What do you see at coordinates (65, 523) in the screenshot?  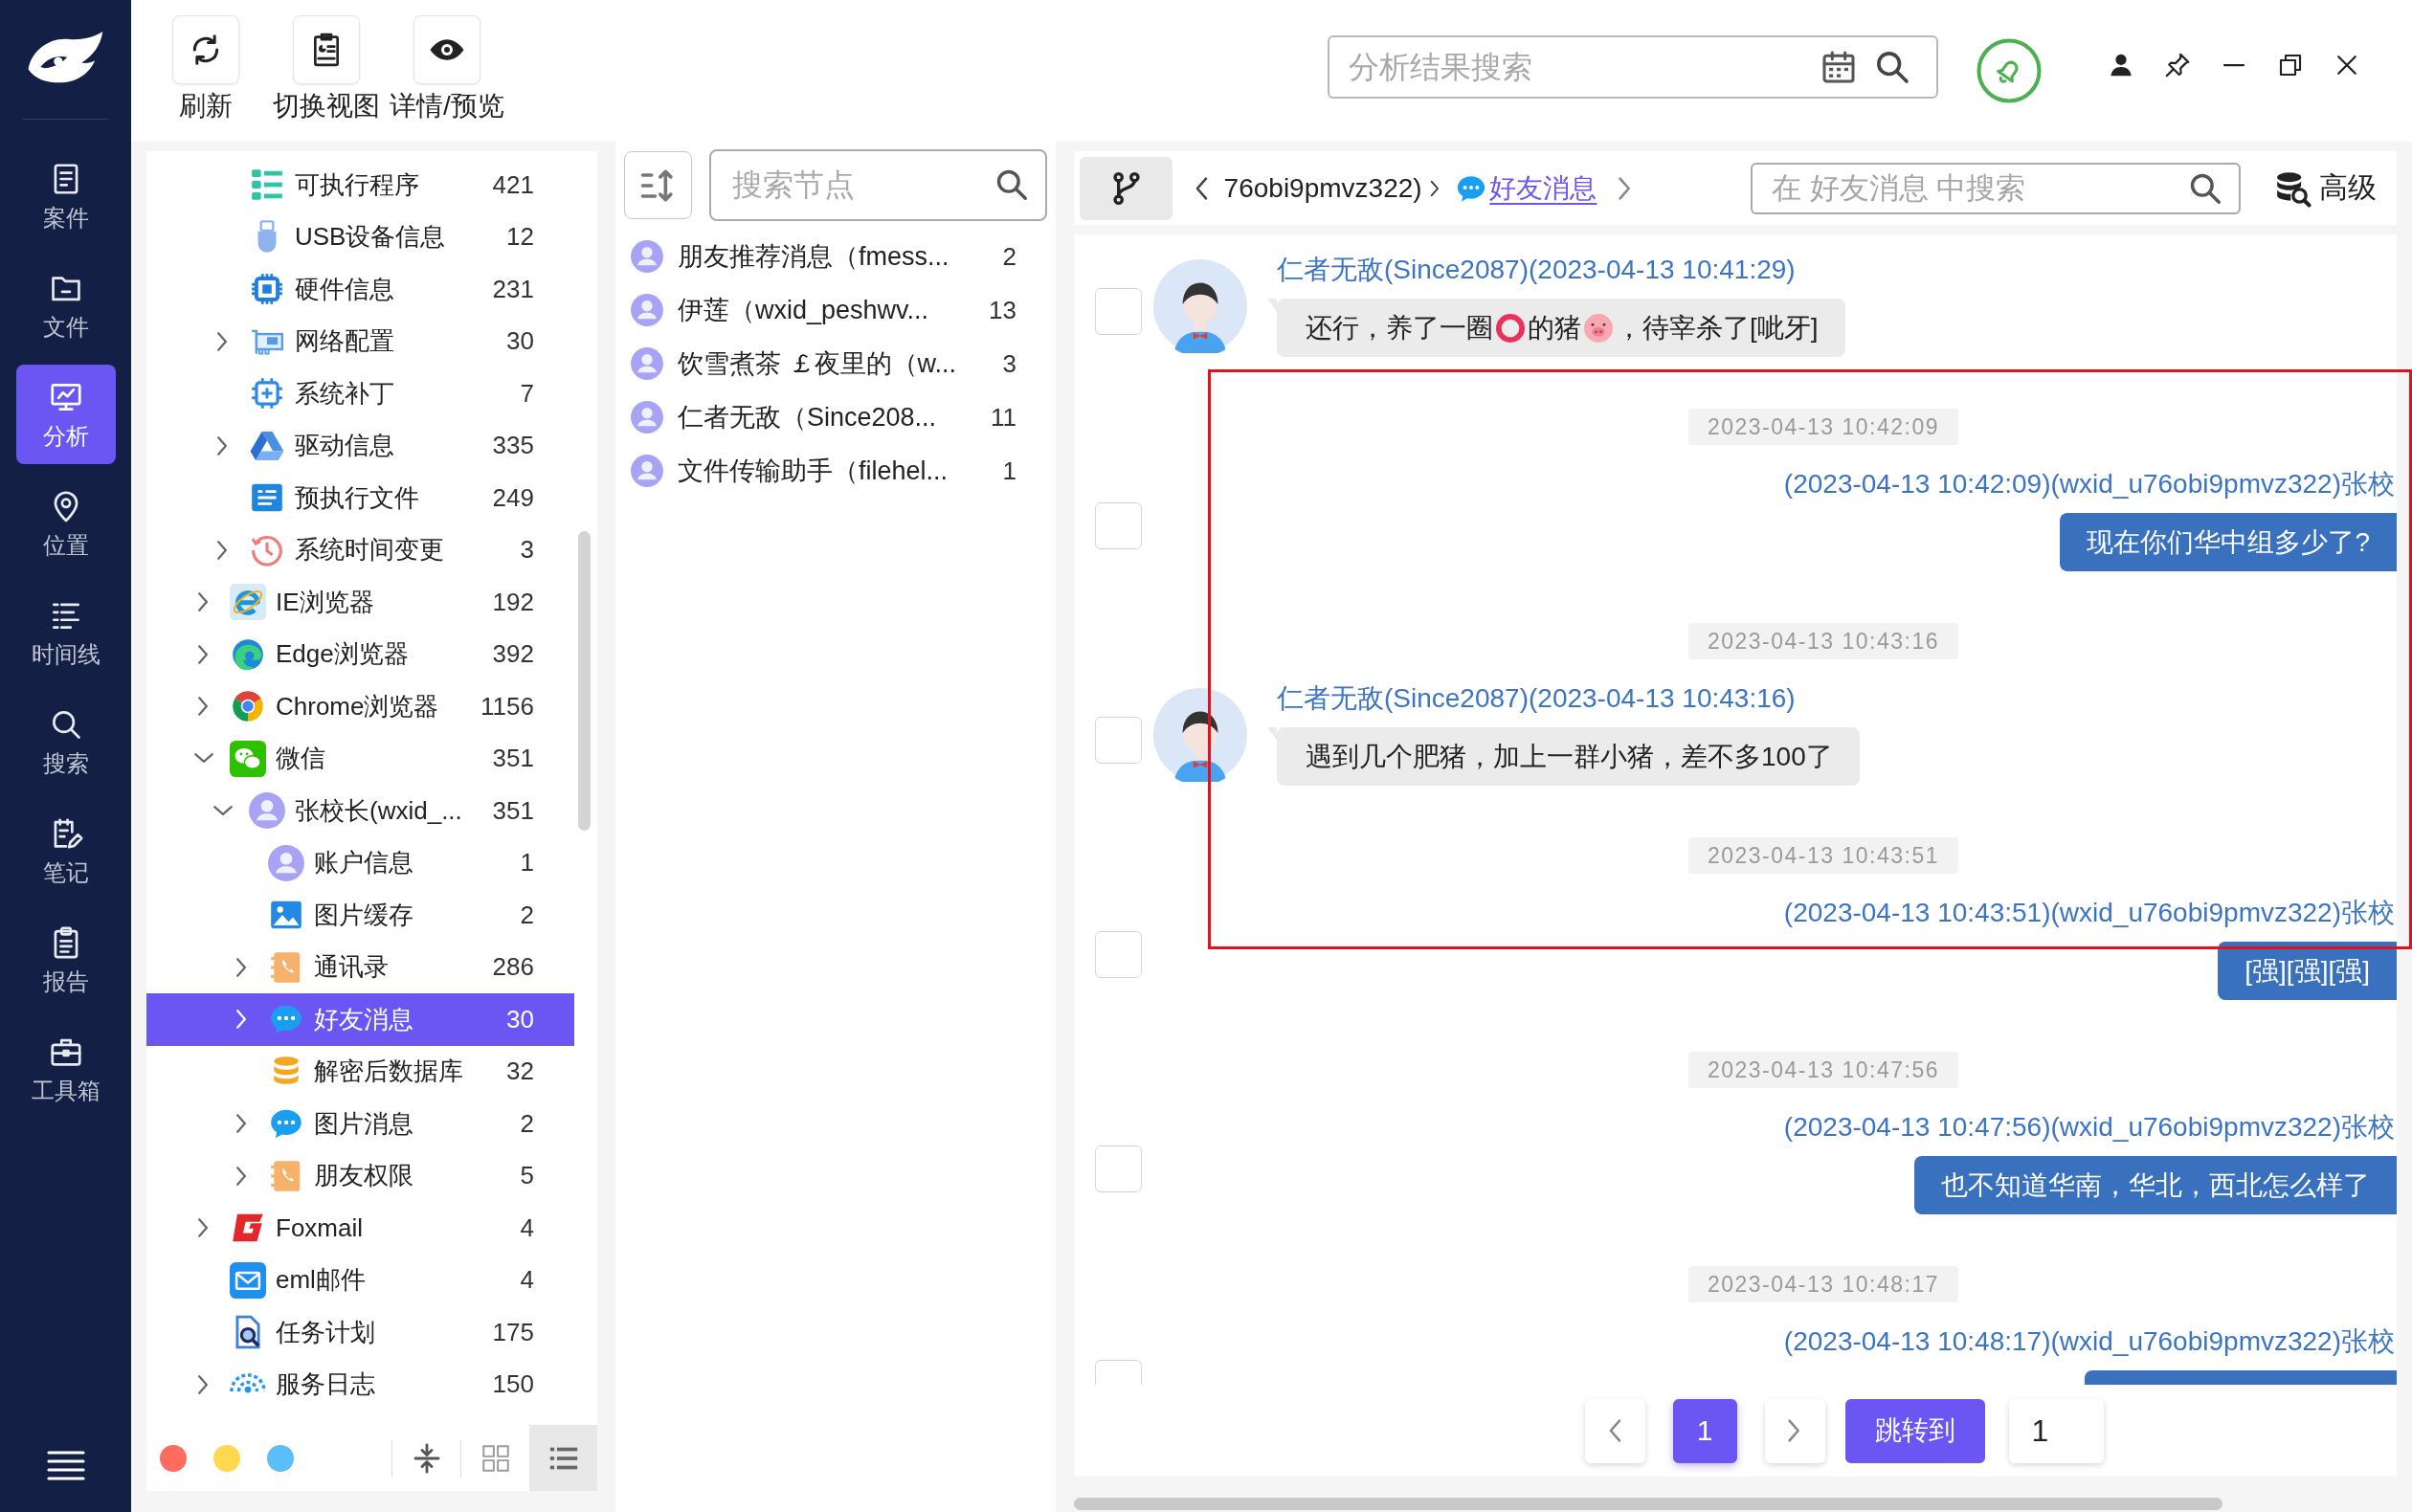 I see `nav-item: 位置` at bounding box center [65, 523].